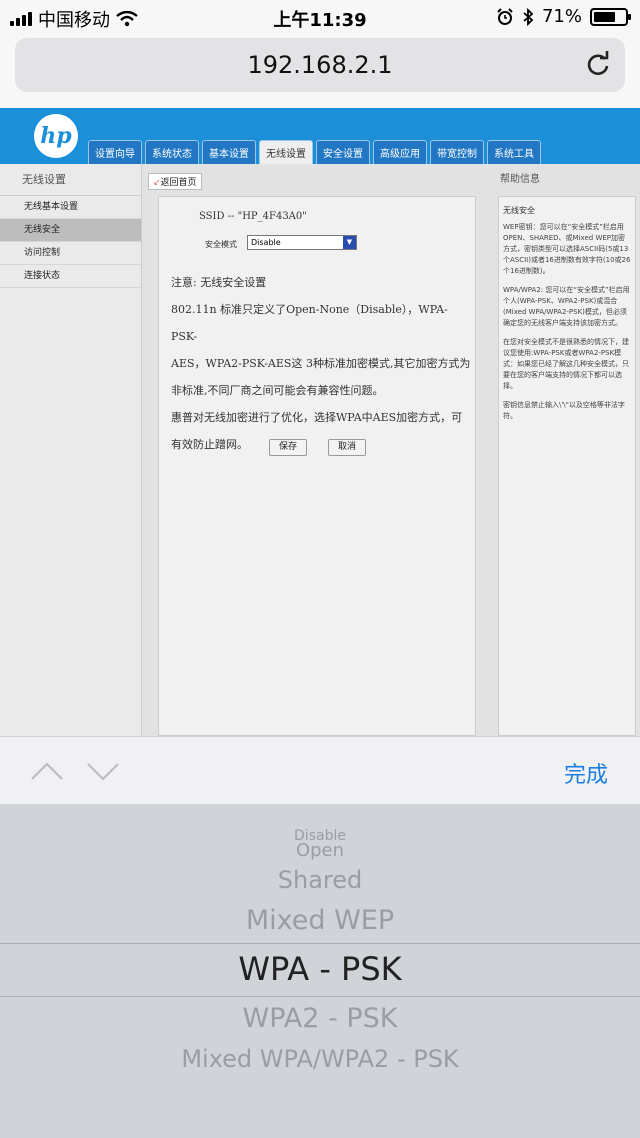 This screenshot has width=640, height=1138. Describe the element at coordinates (347, 447) in the screenshot. I see `cancel-button: 取消` at that location.